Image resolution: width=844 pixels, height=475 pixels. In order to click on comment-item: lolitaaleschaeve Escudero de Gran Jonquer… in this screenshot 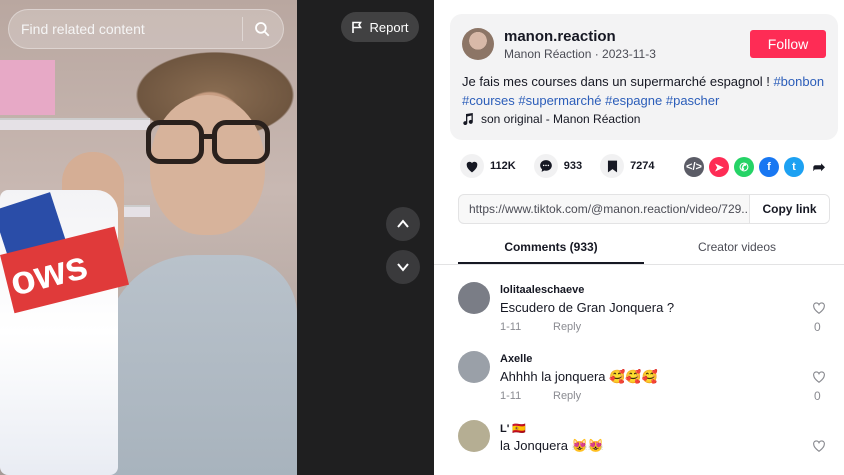, I will do `click(648, 316)`.